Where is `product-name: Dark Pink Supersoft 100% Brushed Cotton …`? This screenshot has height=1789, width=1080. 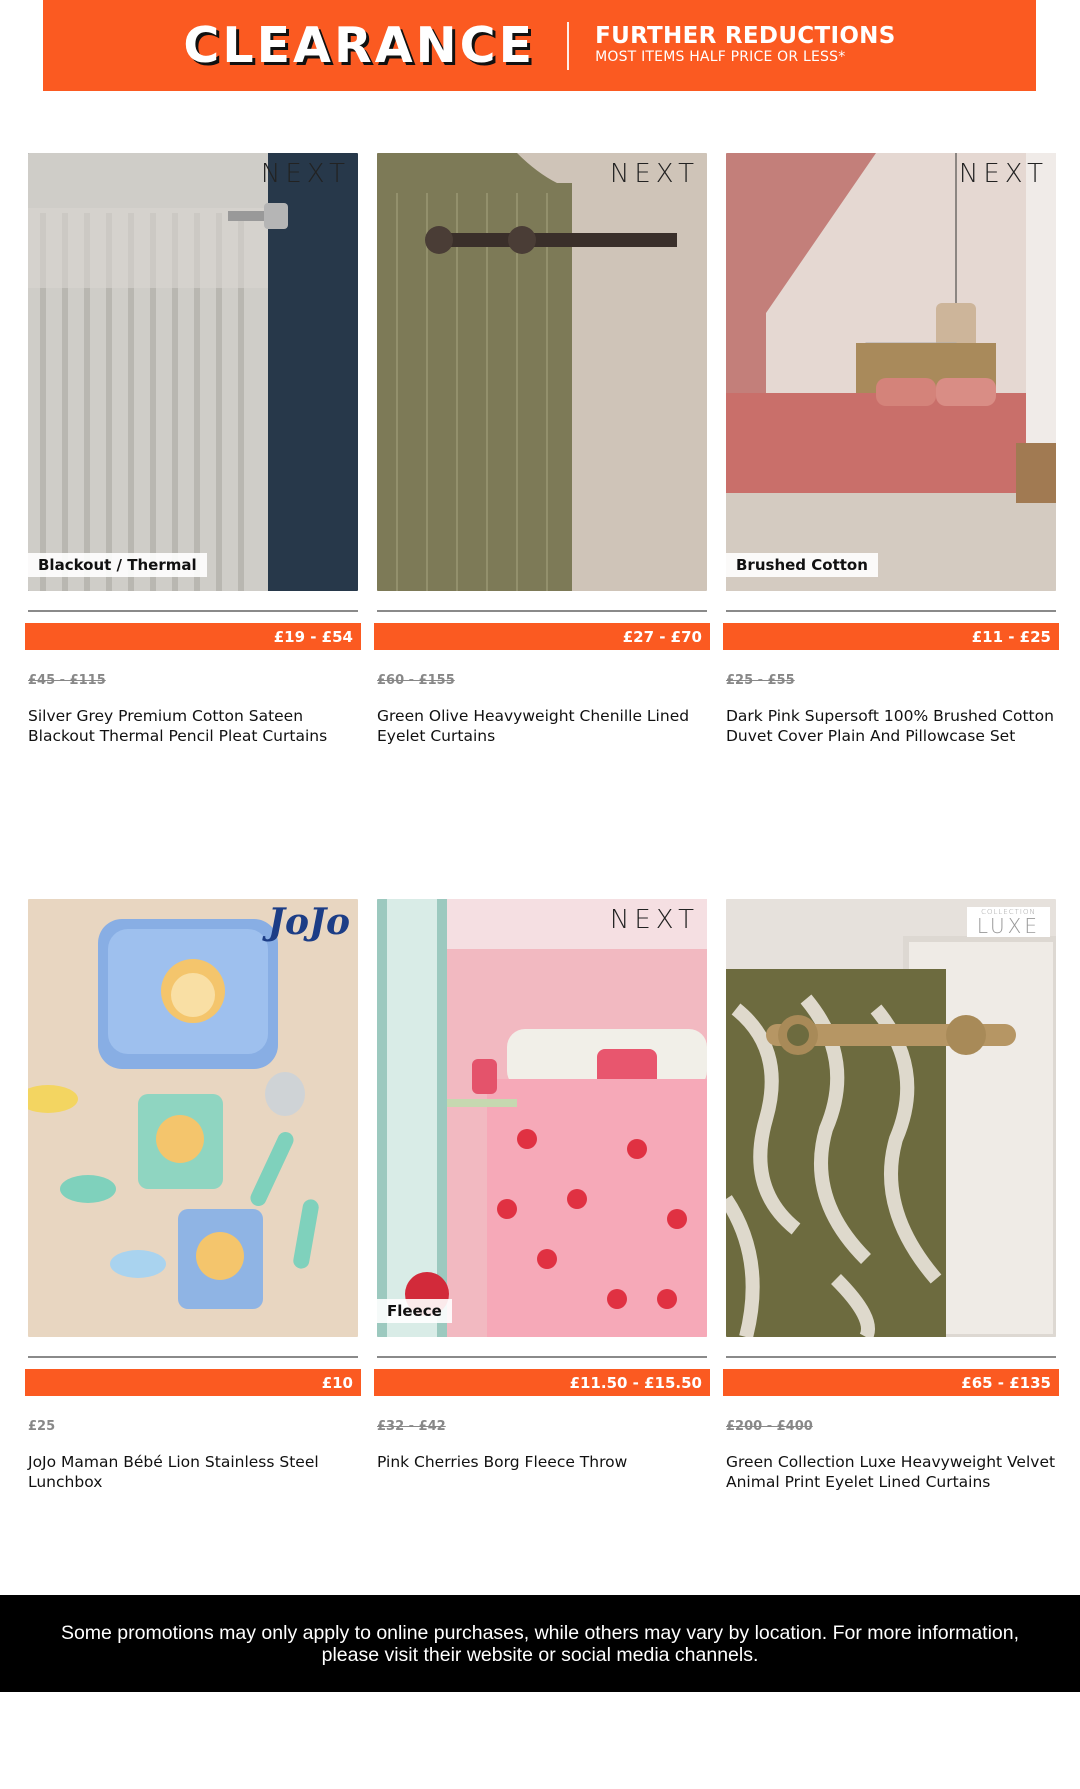 product-name: Dark Pink Supersoft 100% Brushed Cotton … is located at coordinates (891, 726).